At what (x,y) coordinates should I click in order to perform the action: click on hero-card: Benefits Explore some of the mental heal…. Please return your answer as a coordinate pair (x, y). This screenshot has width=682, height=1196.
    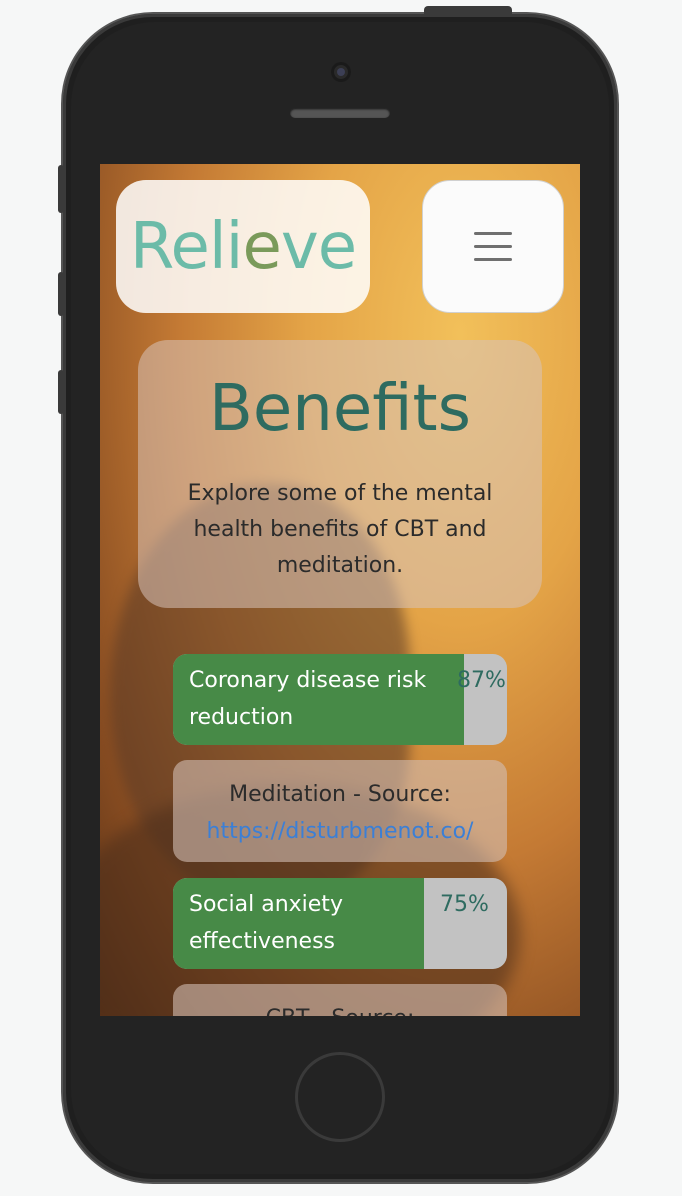
    Looking at the image, I should click on (340, 474).